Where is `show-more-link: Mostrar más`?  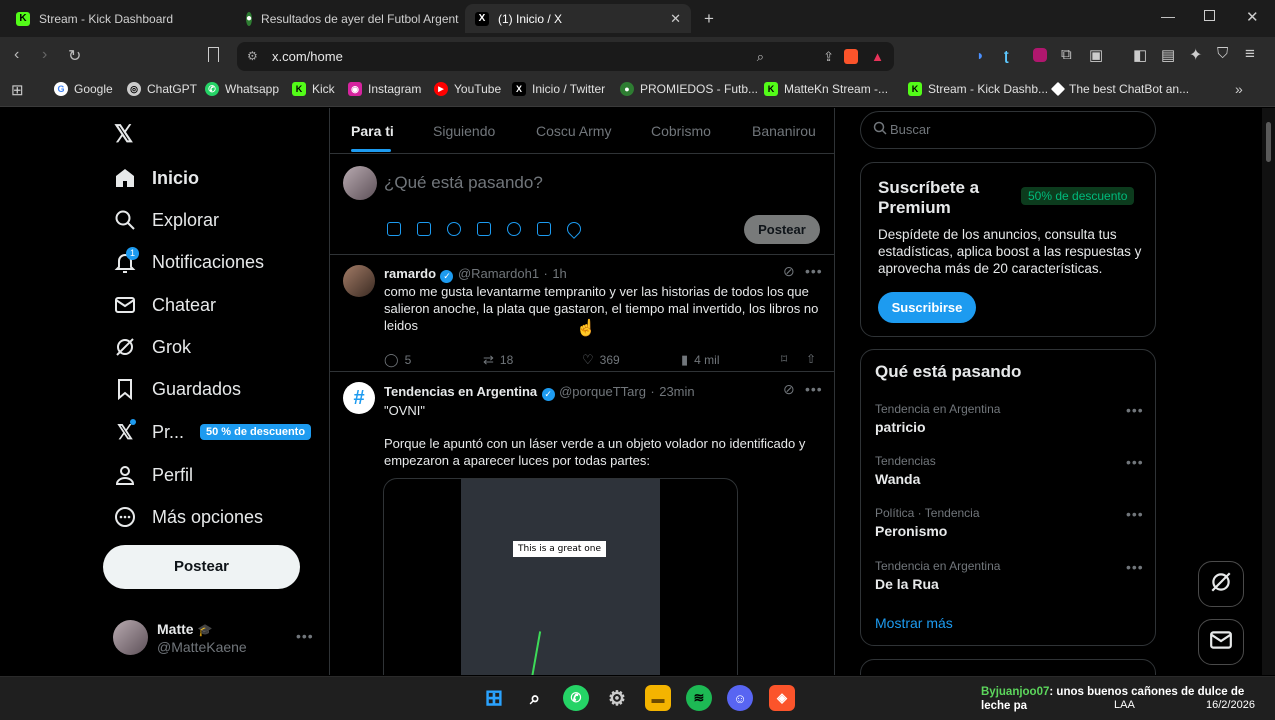
show-more-link: Mostrar más is located at coordinates (914, 623).